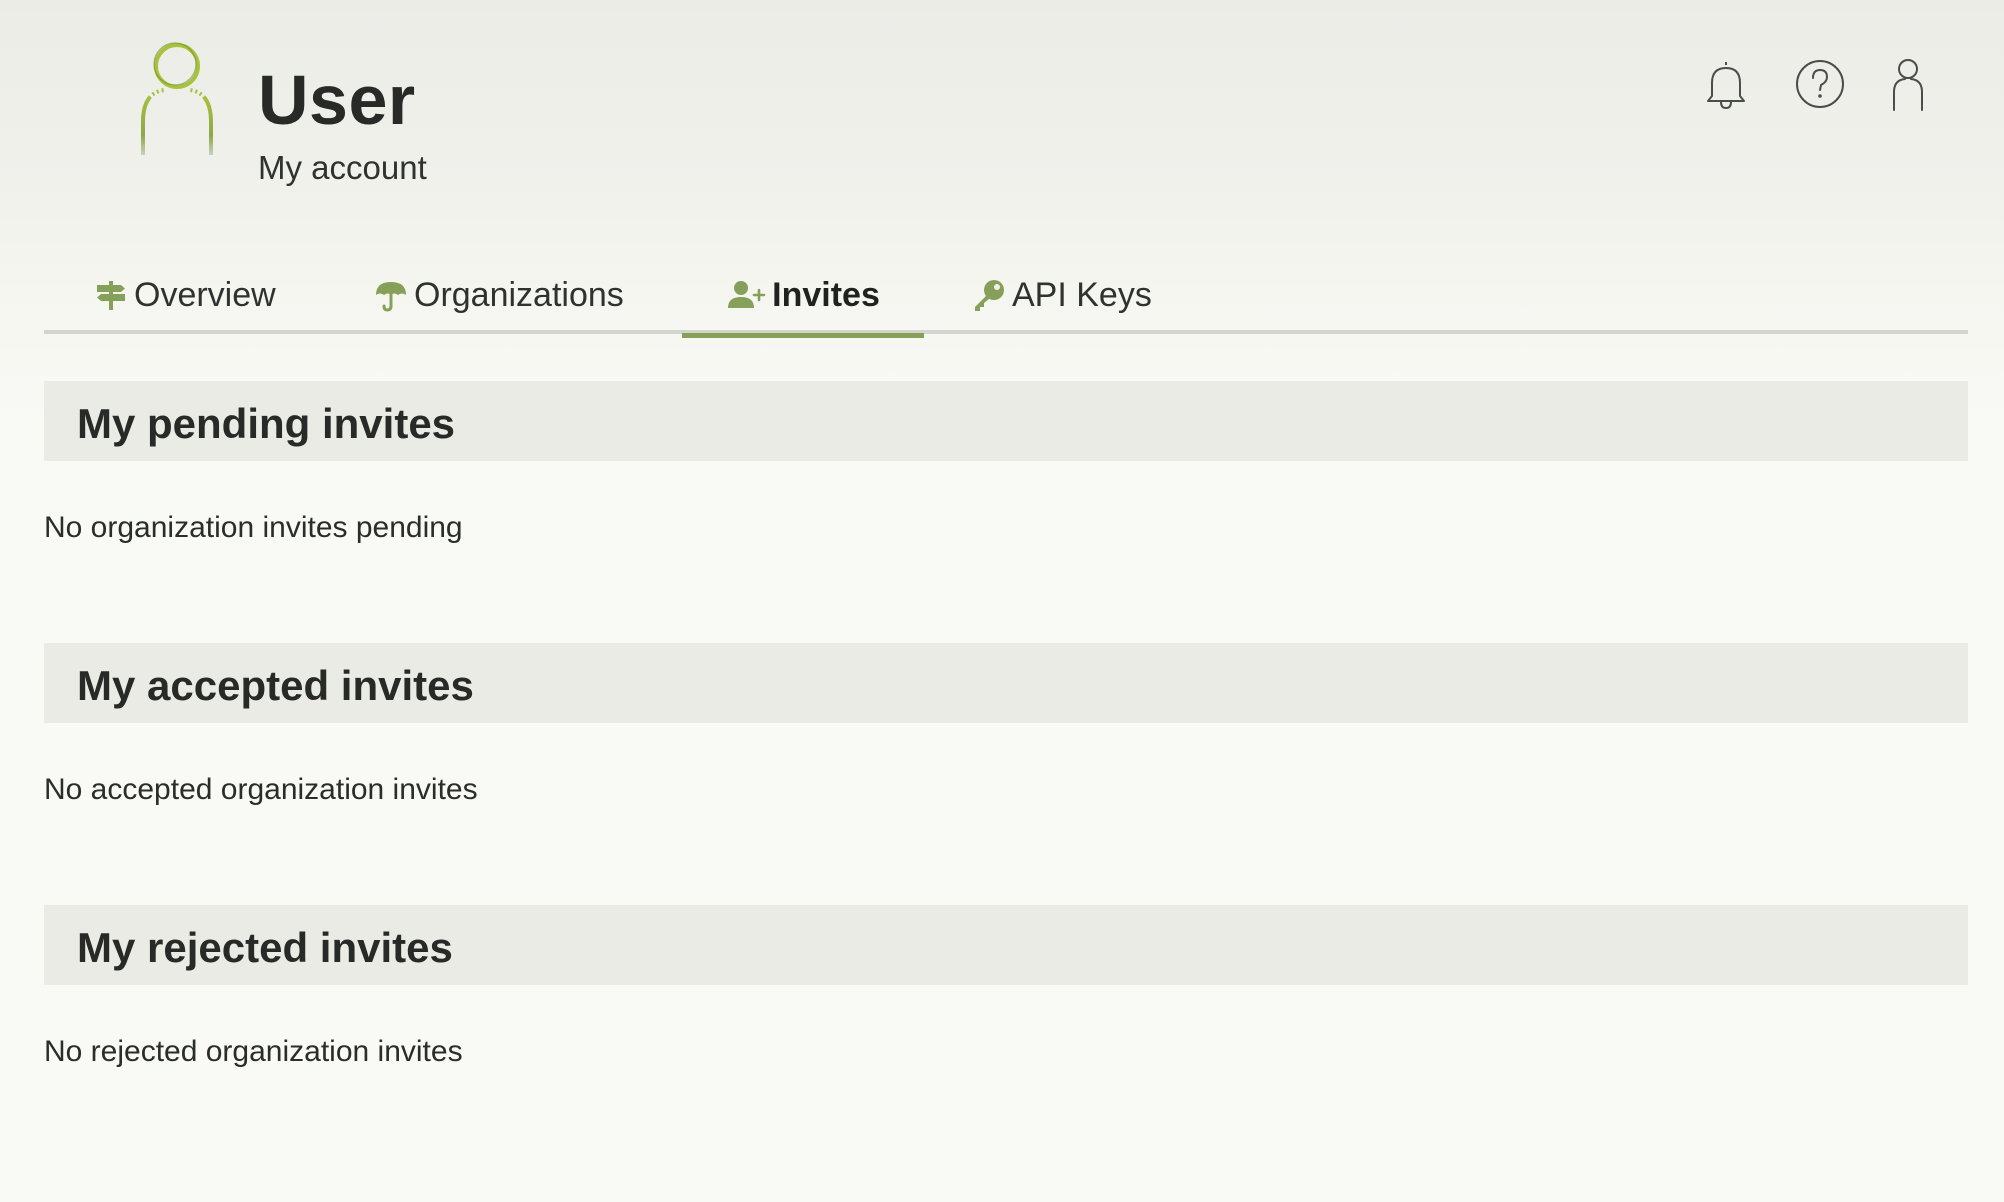 The height and width of the screenshot is (1202, 2004). I want to click on page-subtitle: My account, so click(342, 167).